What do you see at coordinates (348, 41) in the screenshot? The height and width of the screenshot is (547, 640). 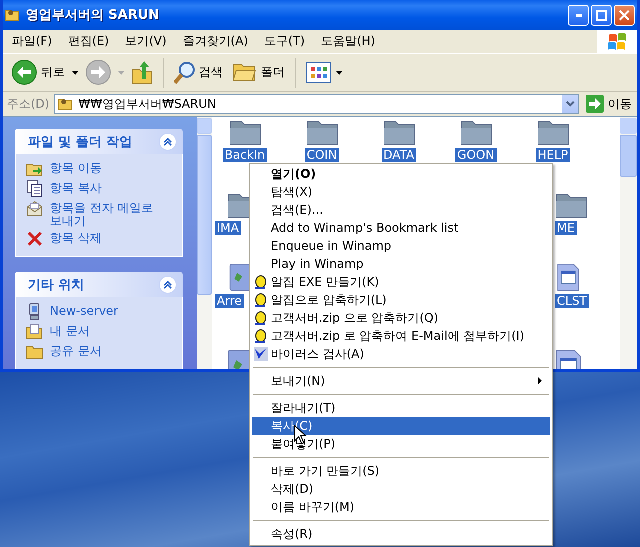 I see `menu-item: 도움말(H)` at bounding box center [348, 41].